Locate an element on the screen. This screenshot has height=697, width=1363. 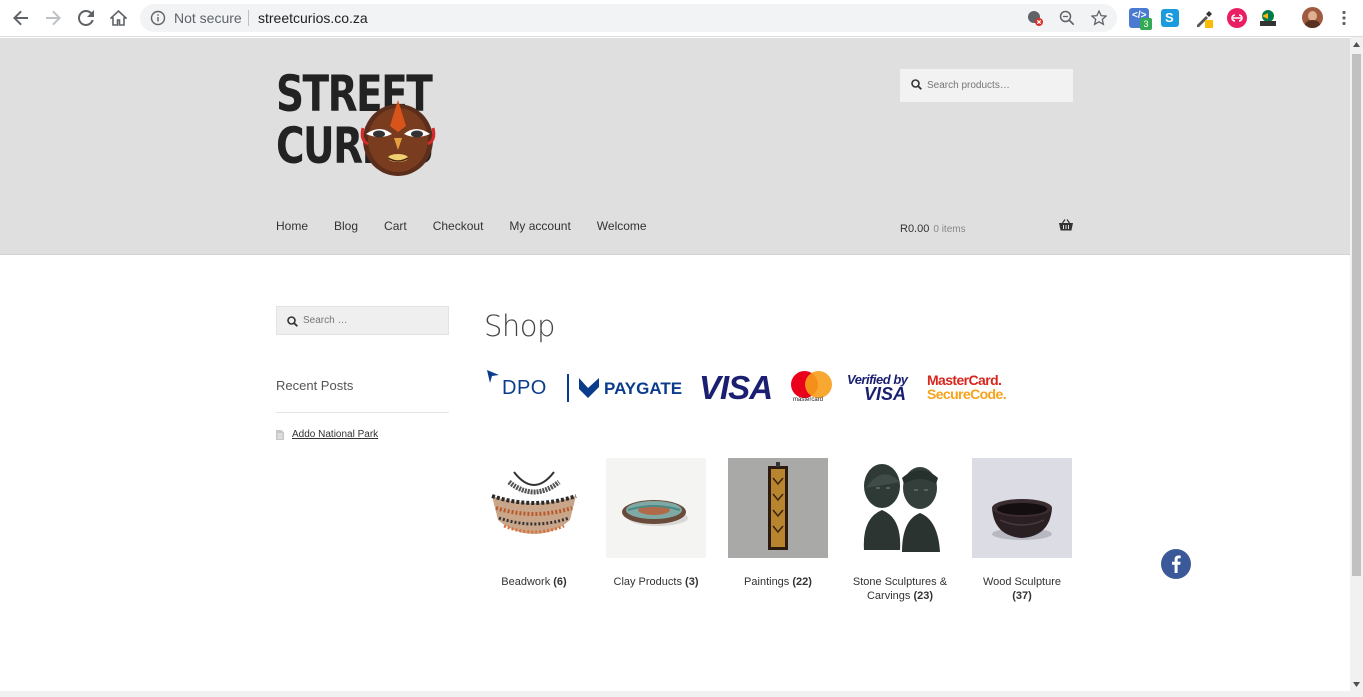
category-stone-sculptures: Stone Sculptures & Carvings (23) is located at coordinates (900, 530).